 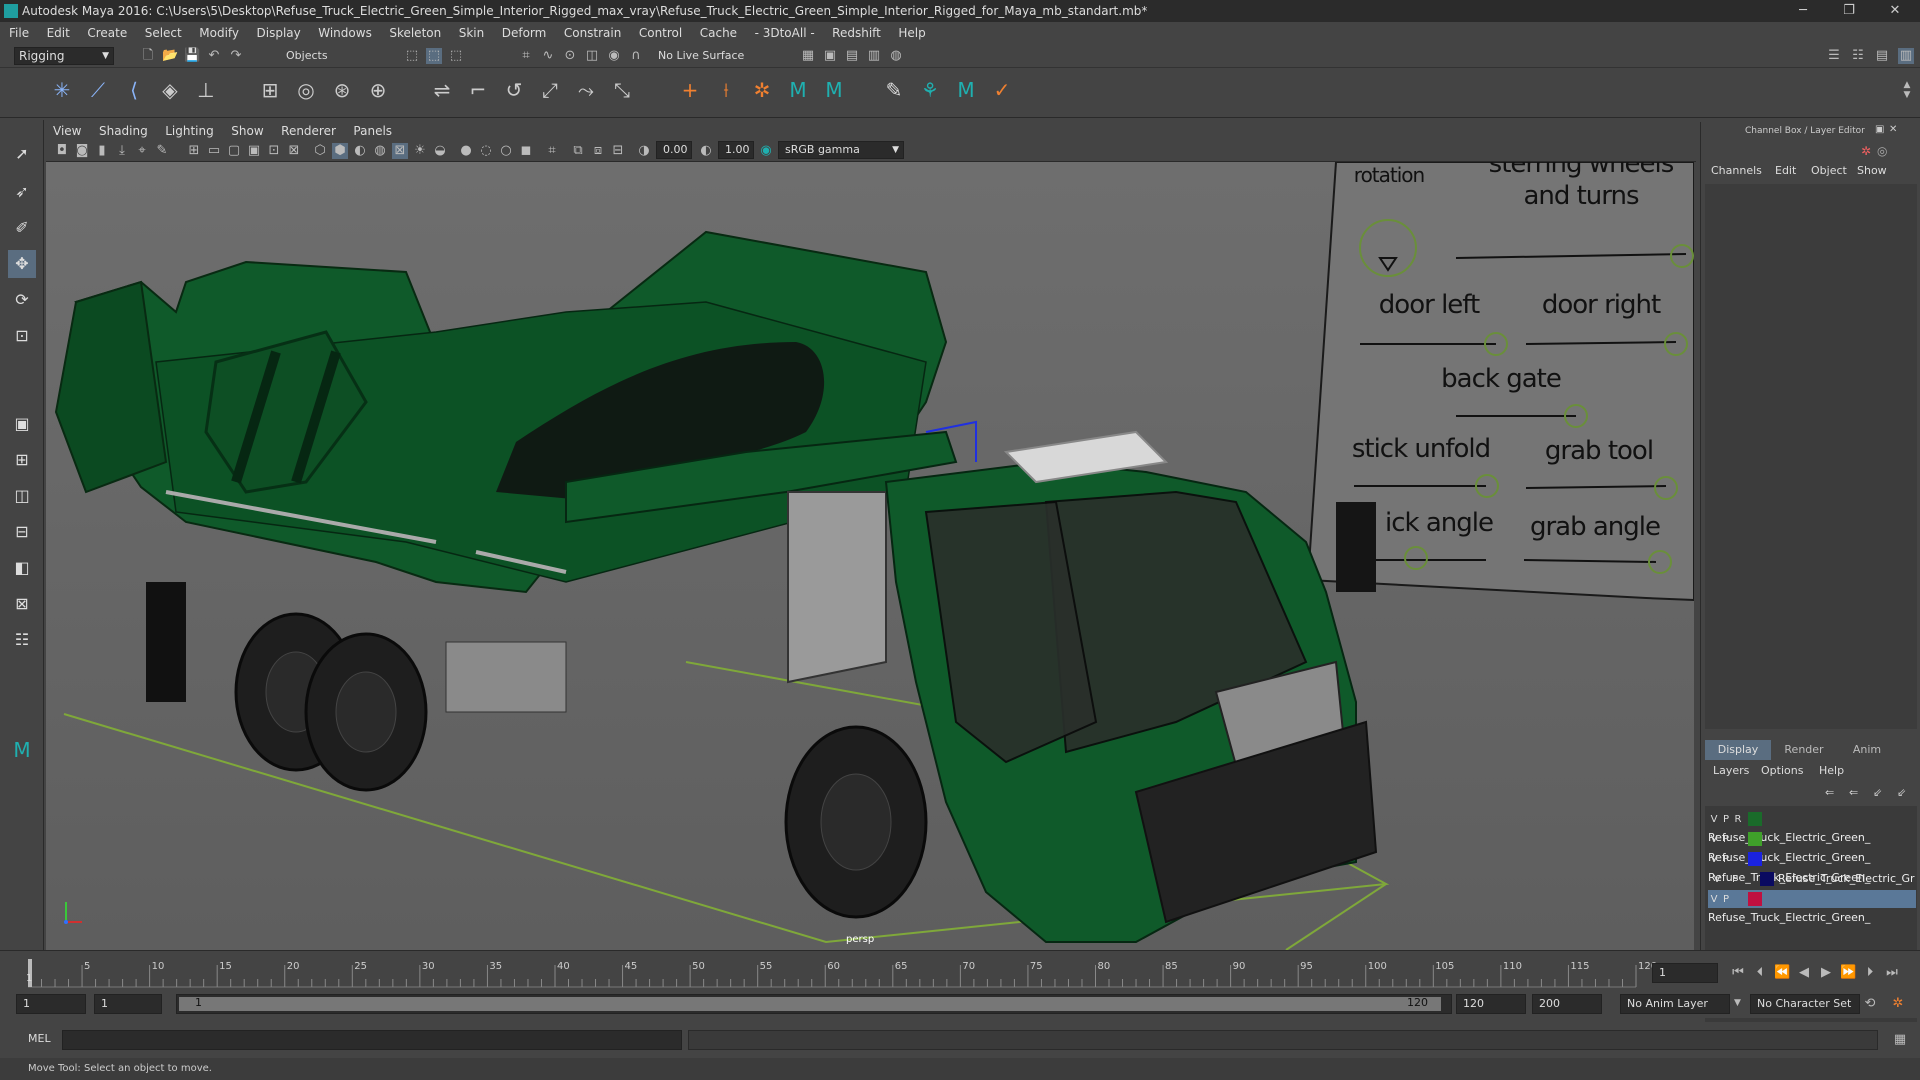 I want to click on tab-display: Display, so click(x=1738, y=750).